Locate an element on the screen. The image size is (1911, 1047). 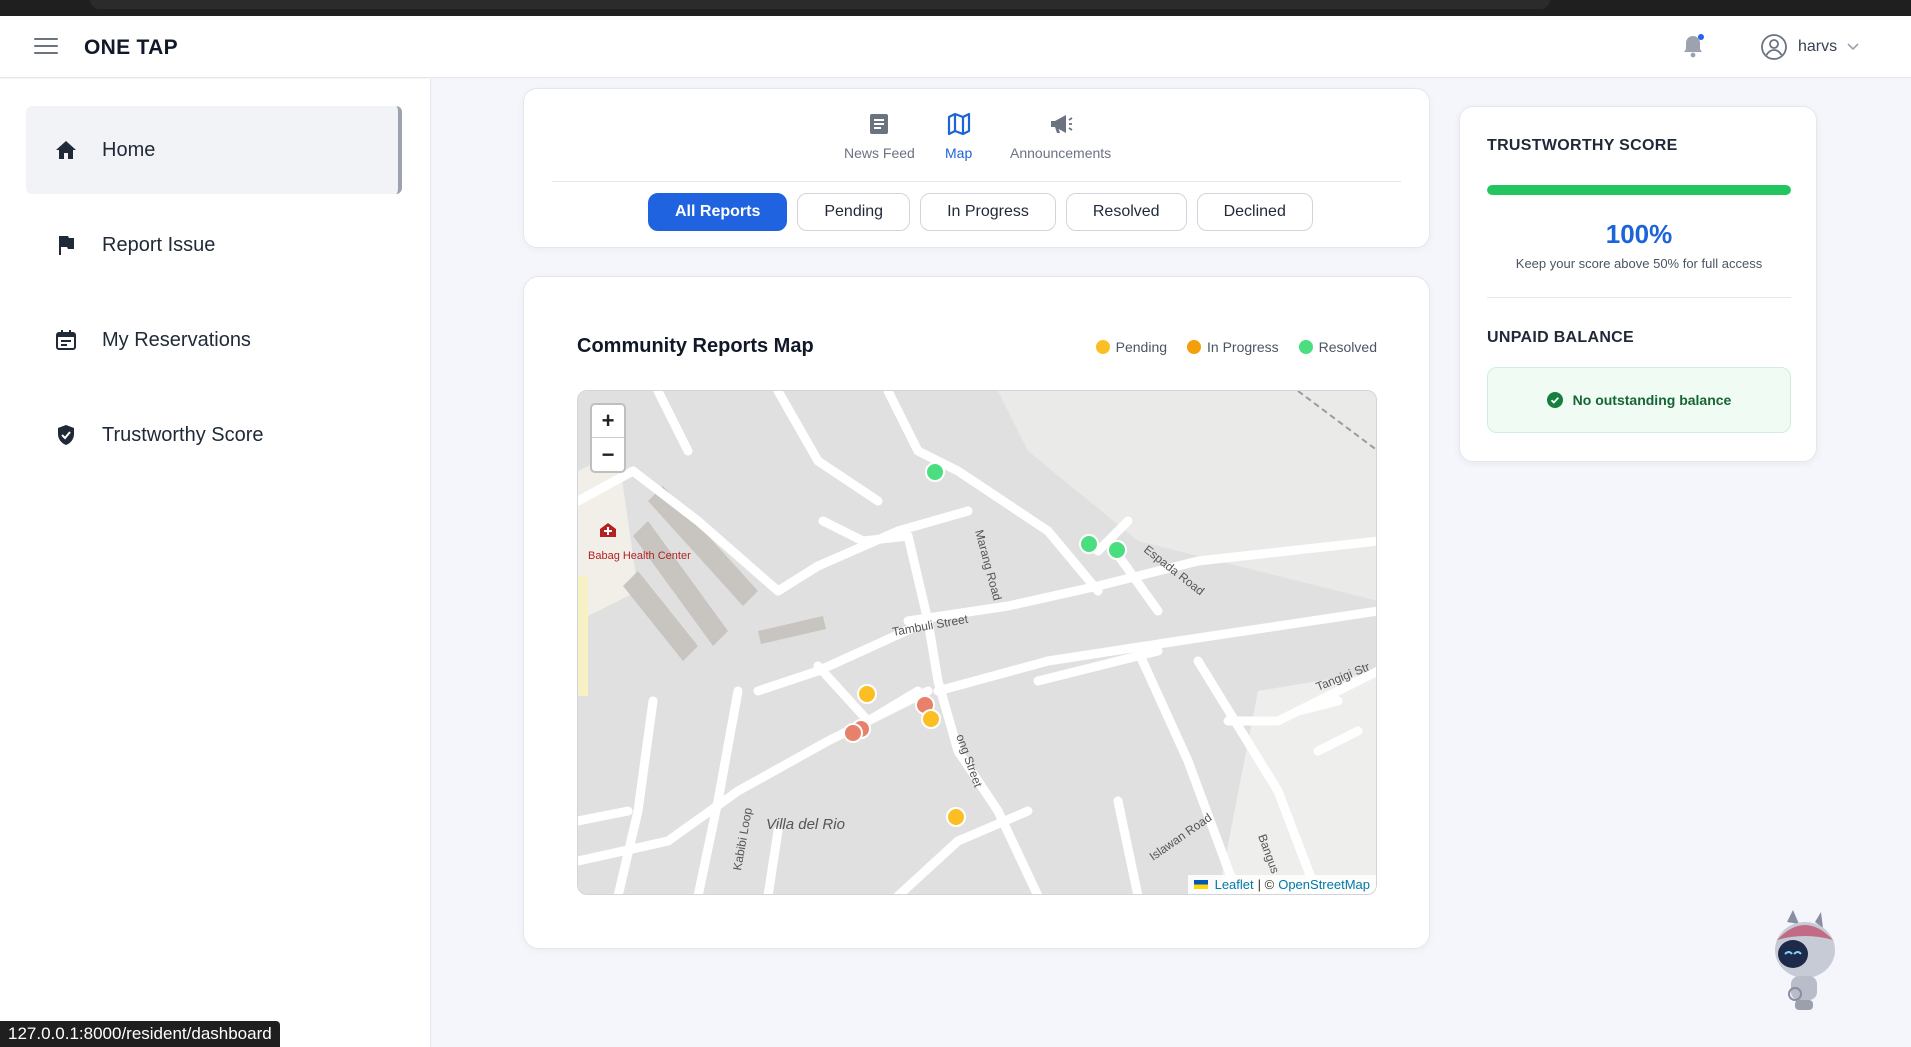
balance-text: No outstanding balance is located at coordinates (1652, 400).